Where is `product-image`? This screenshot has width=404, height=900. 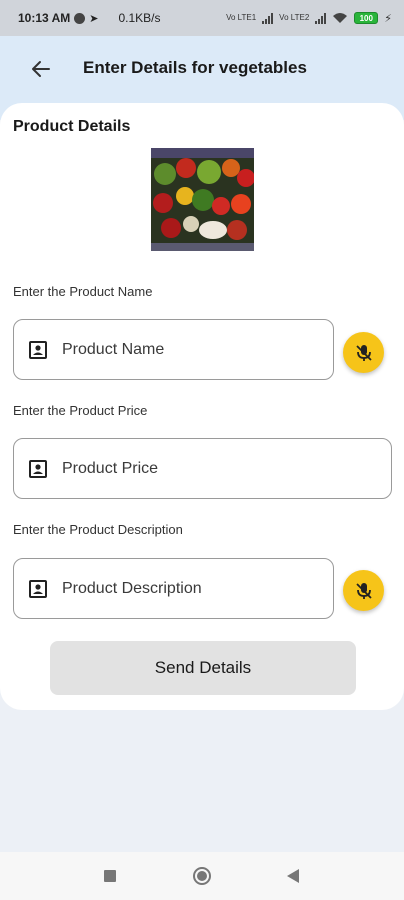 product-image is located at coordinates (202, 199).